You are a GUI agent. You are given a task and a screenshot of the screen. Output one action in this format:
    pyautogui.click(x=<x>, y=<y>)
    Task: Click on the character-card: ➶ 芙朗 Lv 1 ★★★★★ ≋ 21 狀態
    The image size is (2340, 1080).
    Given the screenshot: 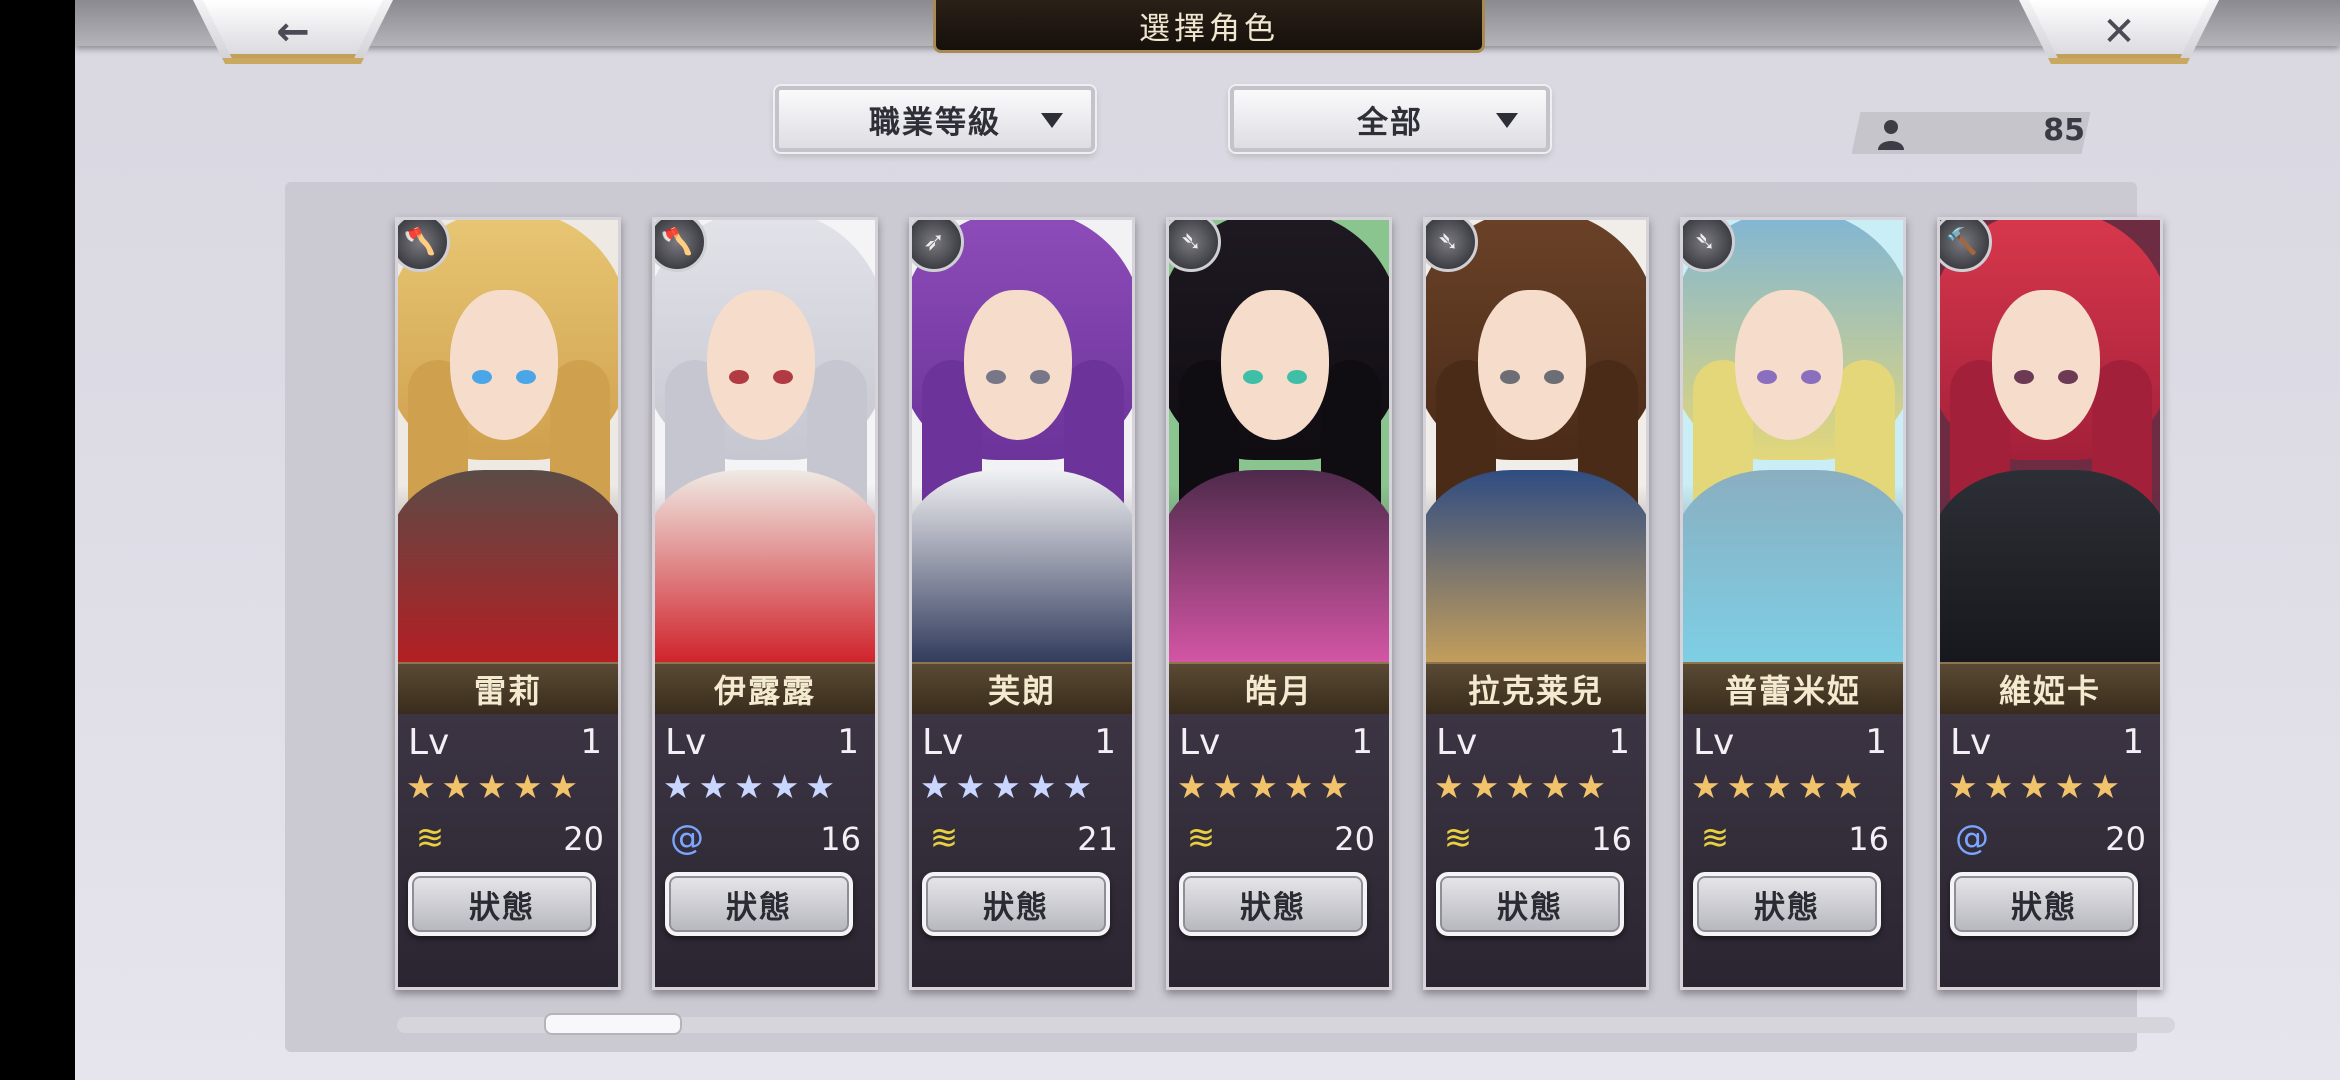 What is the action you would take?
    pyautogui.click(x=1022, y=603)
    